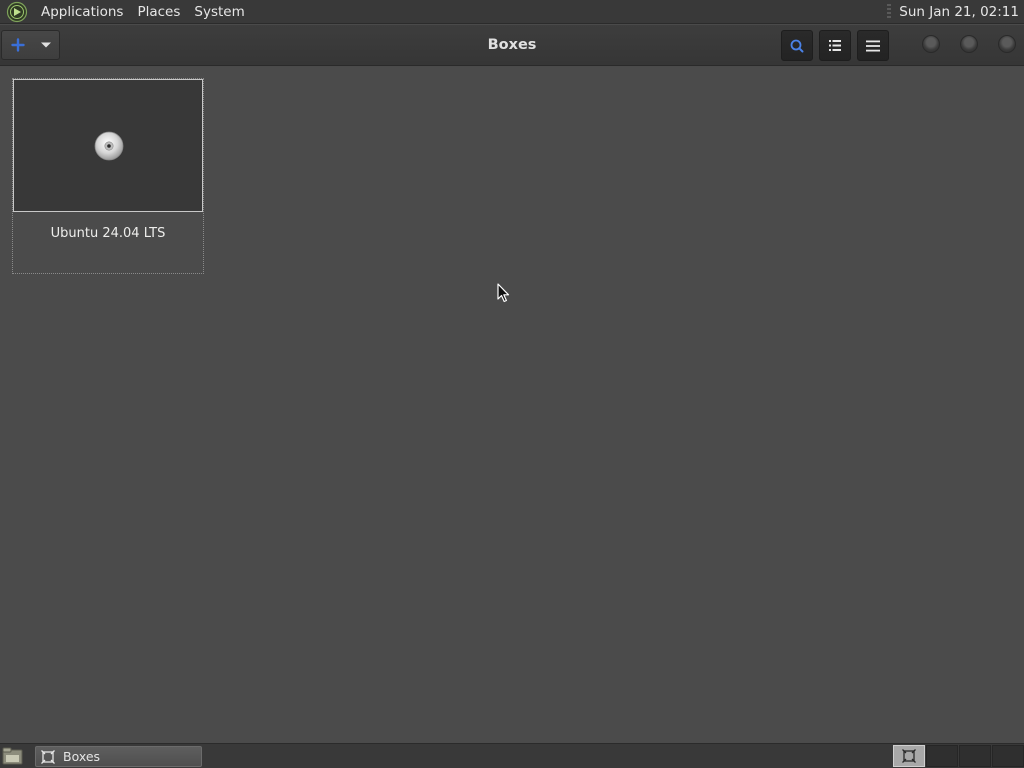  I want to click on clock: Sun Jan 21, 02:11, so click(961, 12).